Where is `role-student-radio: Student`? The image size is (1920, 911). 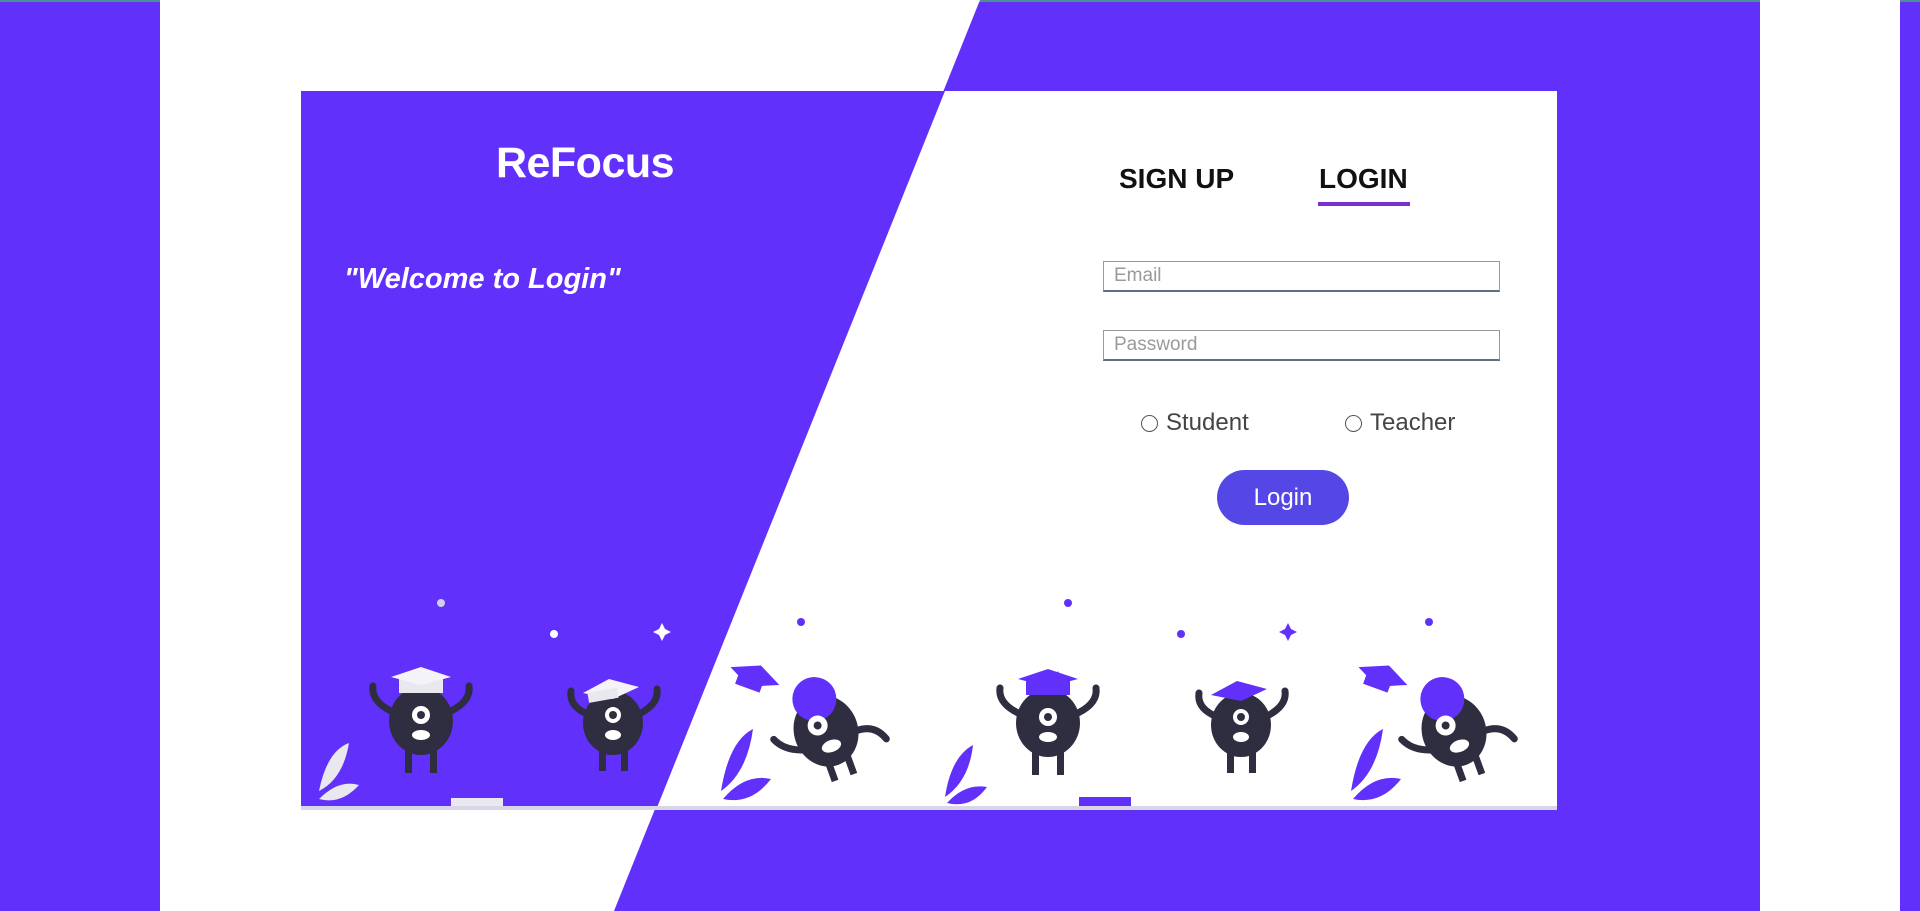
role-student-radio: Student is located at coordinates (1195, 423).